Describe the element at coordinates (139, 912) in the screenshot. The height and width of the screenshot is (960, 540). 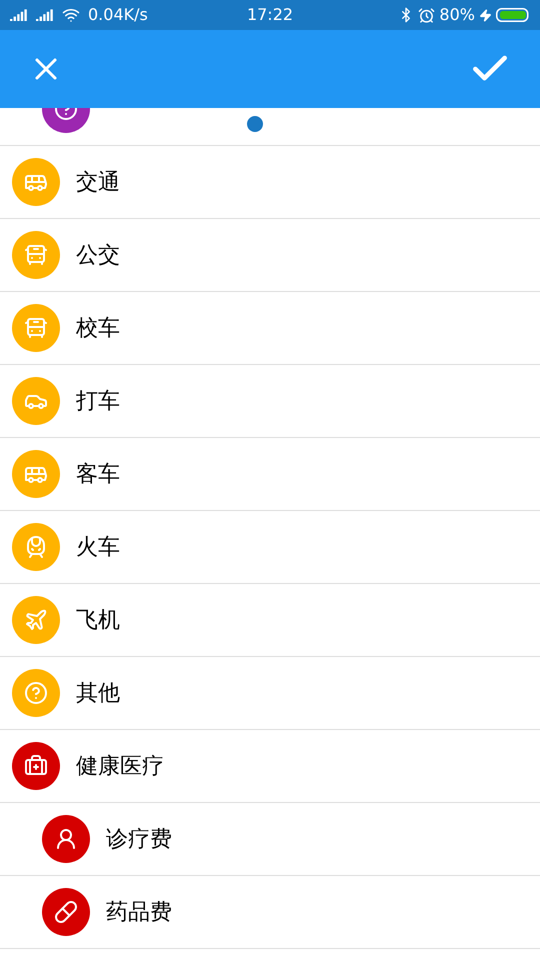
I see `category-label: 药品费` at that location.